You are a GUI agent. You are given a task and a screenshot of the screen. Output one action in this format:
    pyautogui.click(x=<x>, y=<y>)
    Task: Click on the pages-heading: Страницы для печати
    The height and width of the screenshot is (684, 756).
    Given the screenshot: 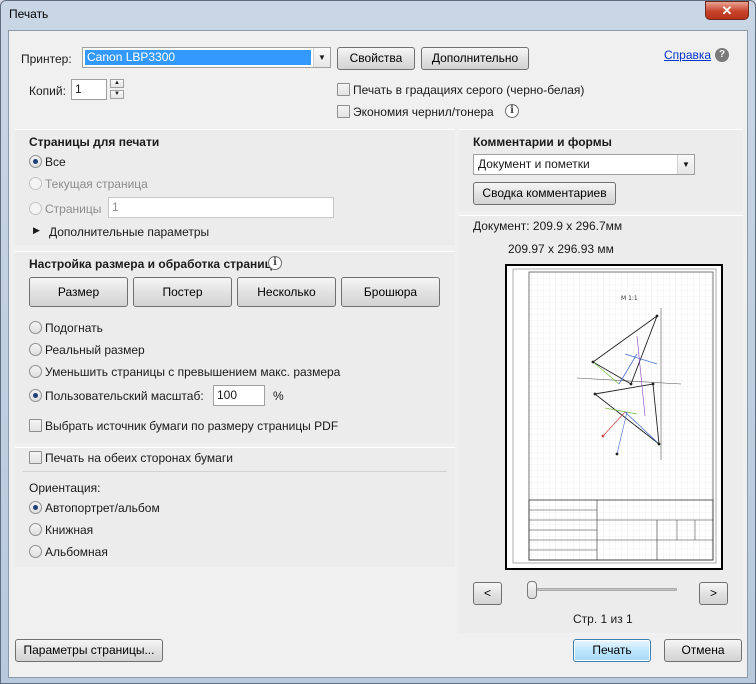 What is the action you would take?
    pyautogui.click(x=94, y=142)
    